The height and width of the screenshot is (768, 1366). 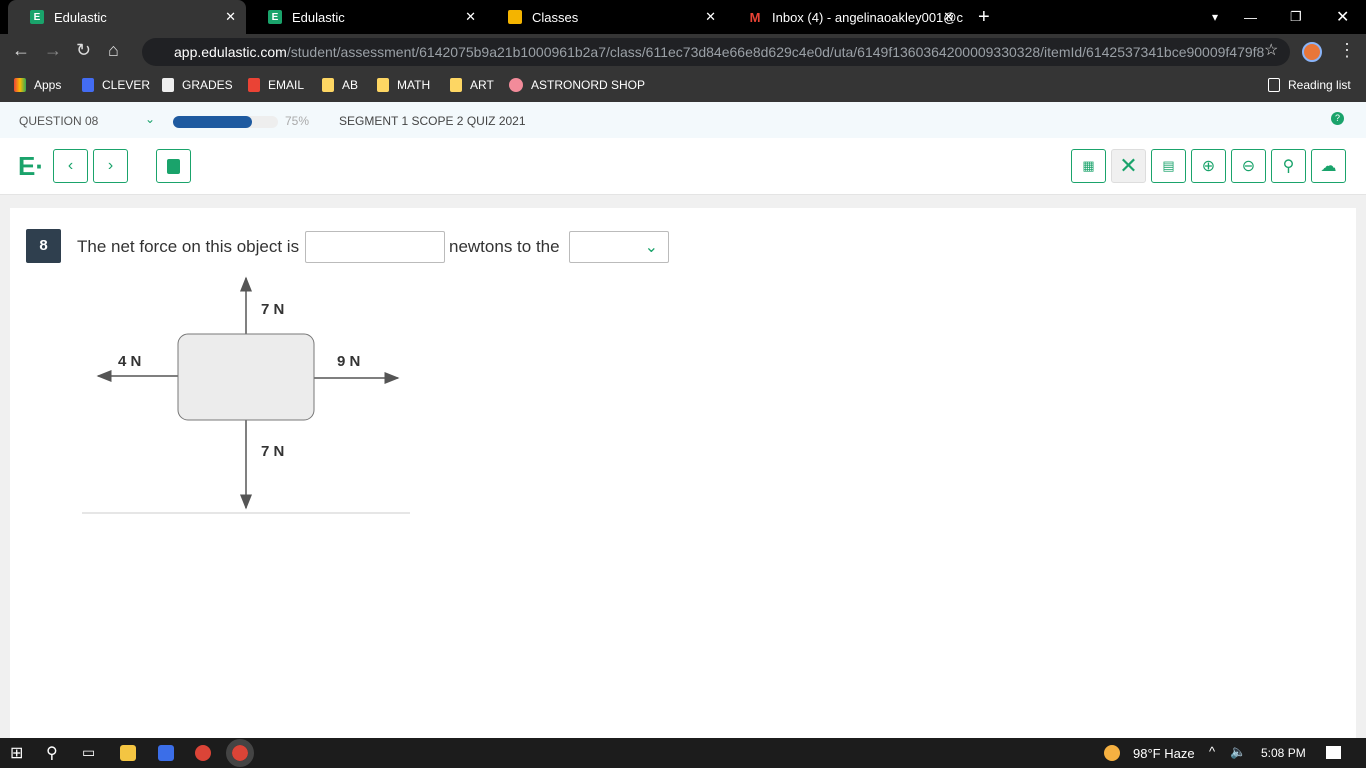 I want to click on forward-icon: →, so click(x=53, y=50).